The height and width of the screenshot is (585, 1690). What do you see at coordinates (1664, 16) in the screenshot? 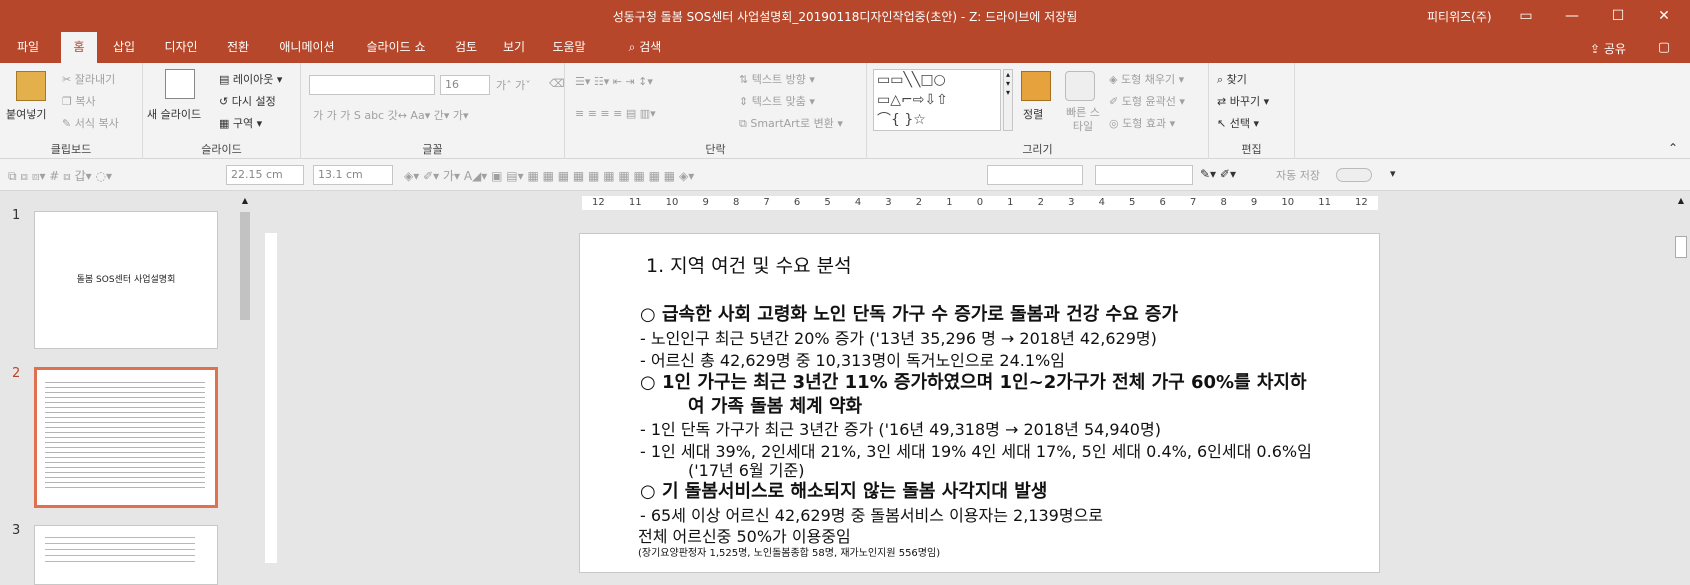
I see `close-icon: ✕` at bounding box center [1664, 16].